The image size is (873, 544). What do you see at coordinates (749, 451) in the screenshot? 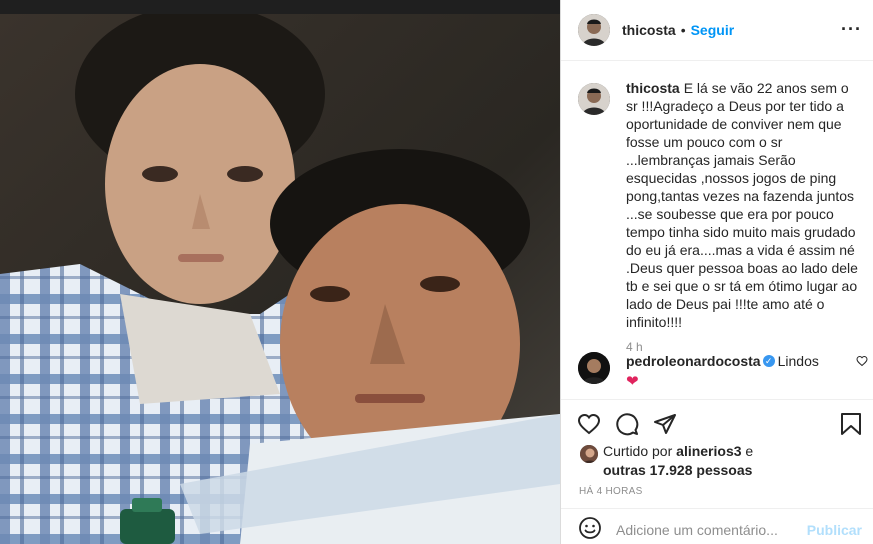
I see `liked-by-conjunction: e` at bounding box center [749, 451].